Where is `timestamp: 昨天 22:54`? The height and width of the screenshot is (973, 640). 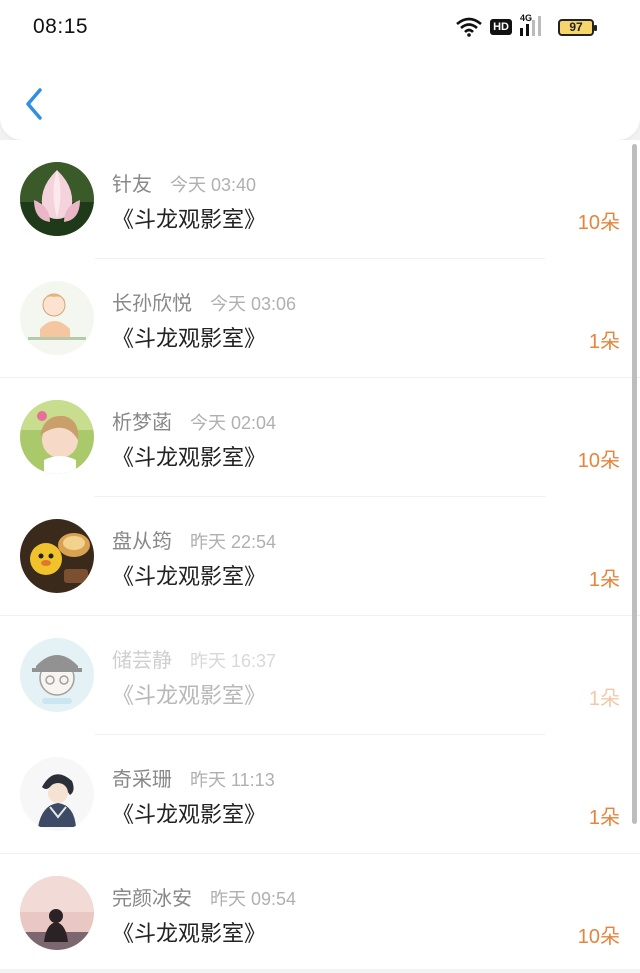
timestamp: 昨天 22:54 is located at coordinates (233, 542).